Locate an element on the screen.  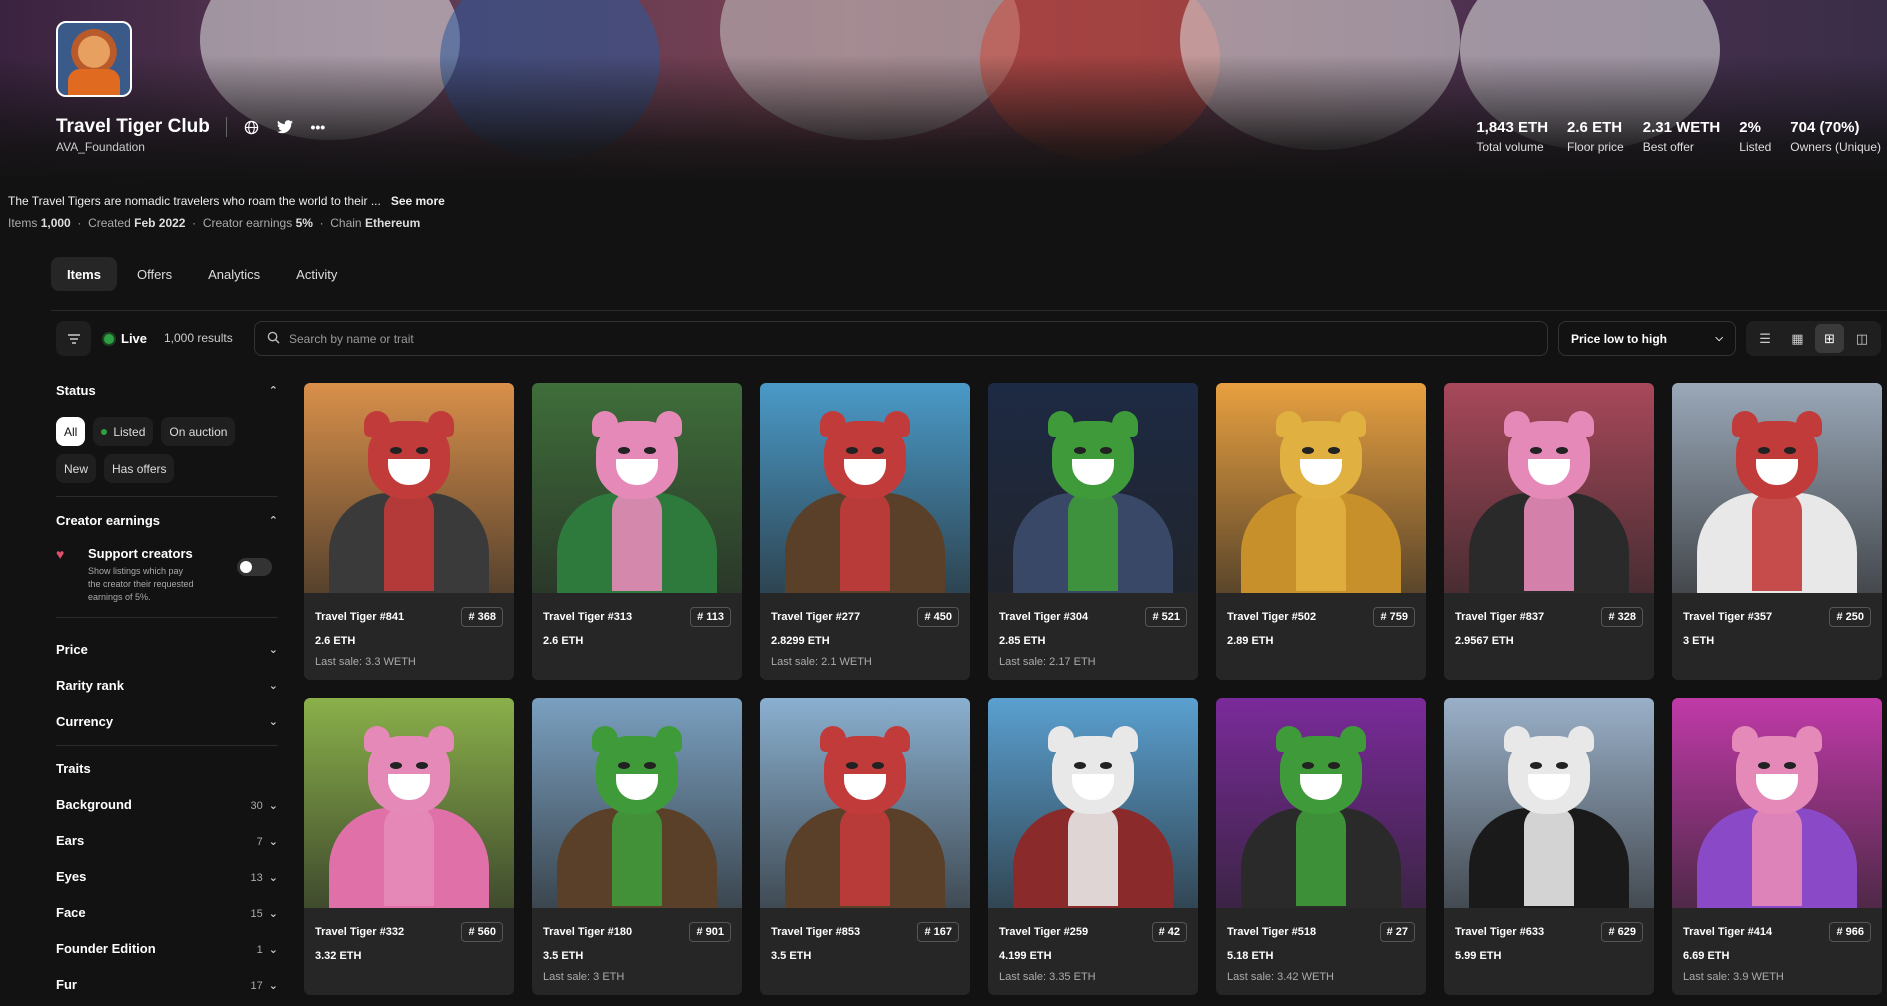
nft-price: 6.69 ETH is located at coordinates (1706, 956).